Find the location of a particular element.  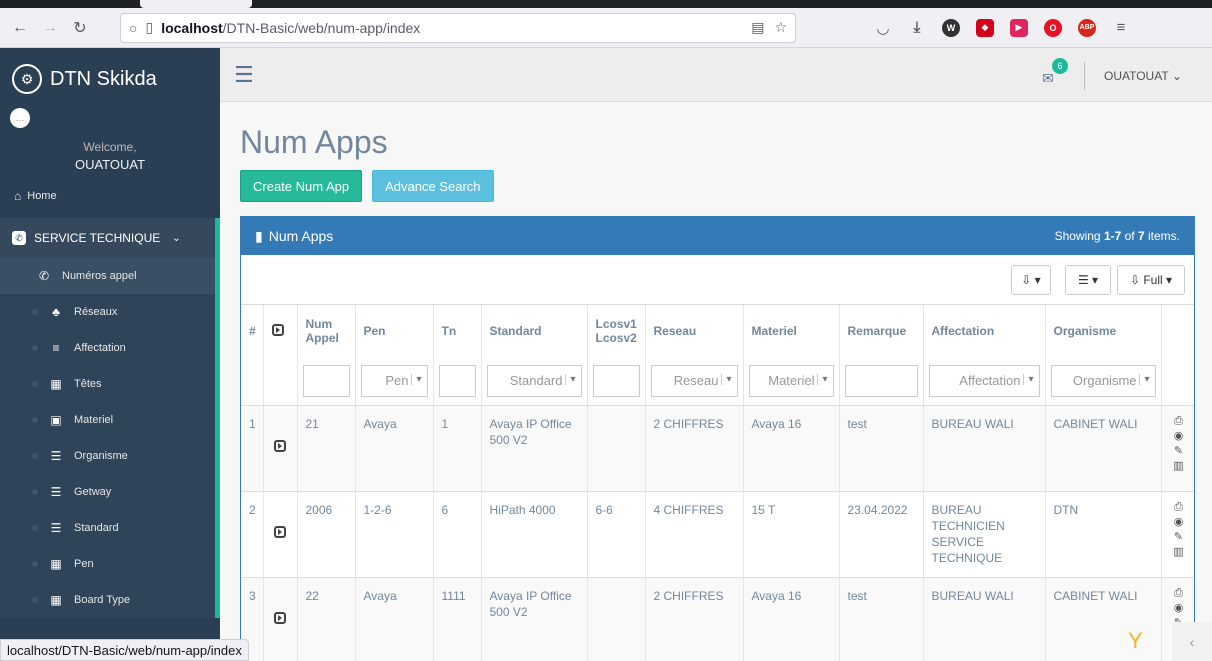

sidebar-item-home: ⌂ Home is located at coordinates (110, 196).